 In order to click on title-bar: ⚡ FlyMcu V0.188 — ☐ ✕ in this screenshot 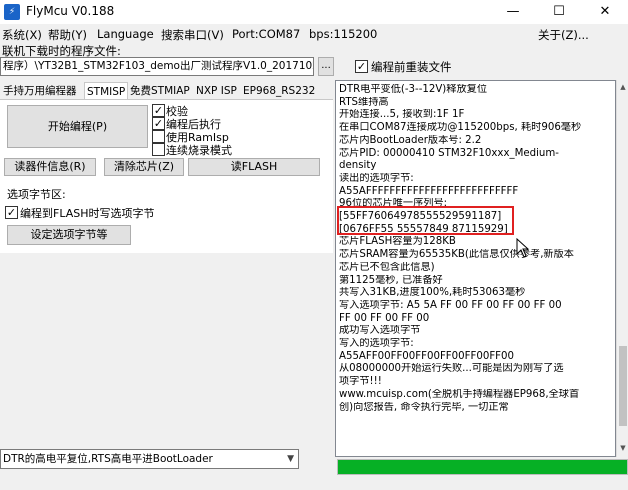, I will do `click(314, 12)`.